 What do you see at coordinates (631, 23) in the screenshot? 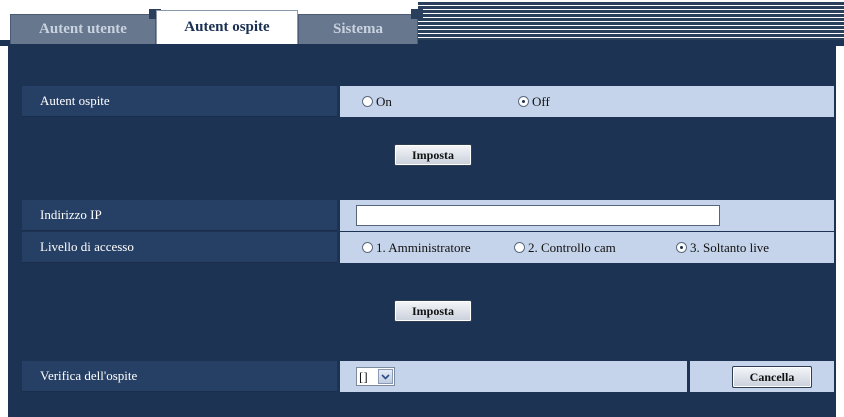
I see `tab-bar-stripes` at bounding box center [631, 23].